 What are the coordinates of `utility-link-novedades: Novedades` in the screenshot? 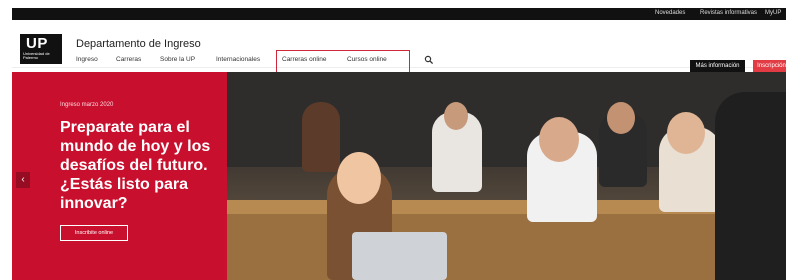 It's located at (670, 13).